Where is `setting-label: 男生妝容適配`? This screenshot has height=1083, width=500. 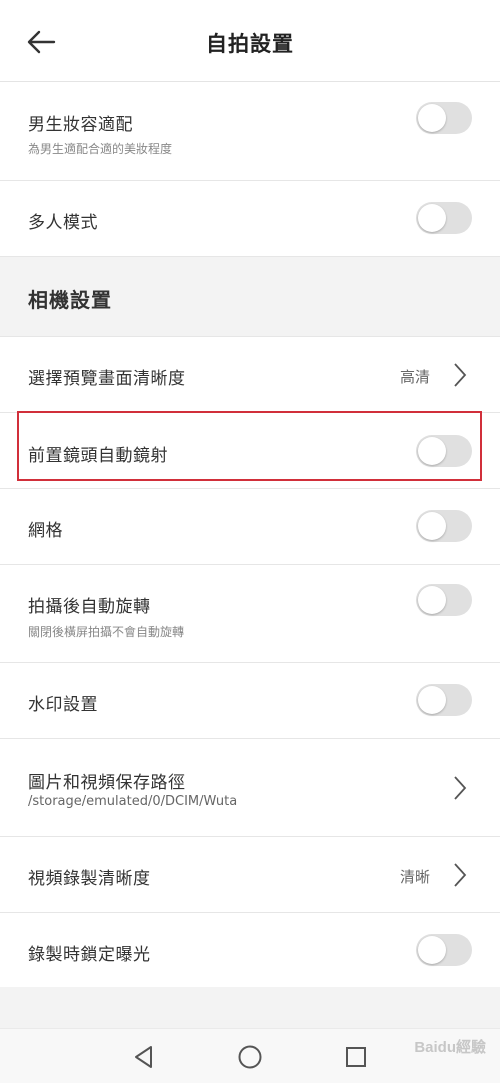
setting-label: 男生妝容適配 is located at coordinates (80, 125).